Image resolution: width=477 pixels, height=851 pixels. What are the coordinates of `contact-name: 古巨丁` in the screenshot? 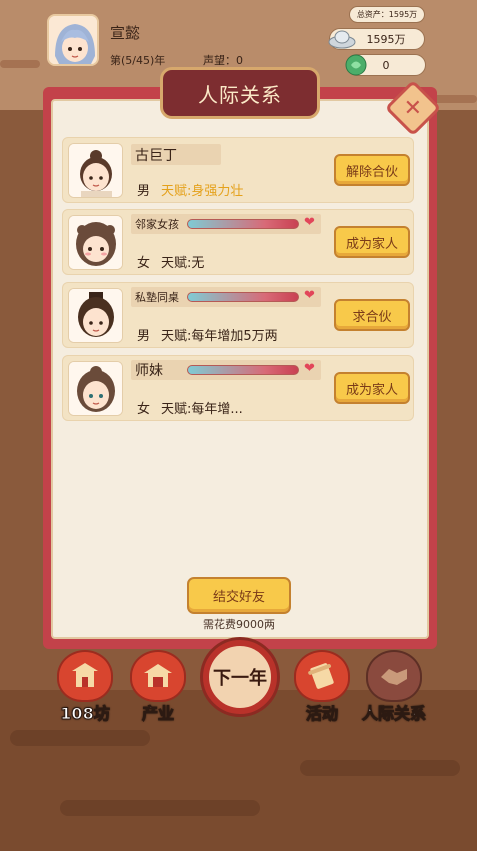 It's located at (176, 154).